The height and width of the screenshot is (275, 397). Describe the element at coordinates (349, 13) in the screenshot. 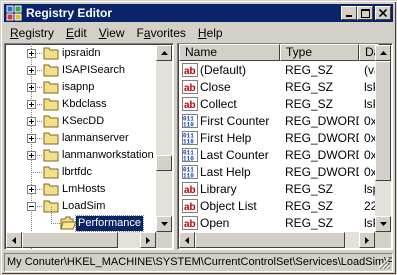

I see `minimize-button` at that location.